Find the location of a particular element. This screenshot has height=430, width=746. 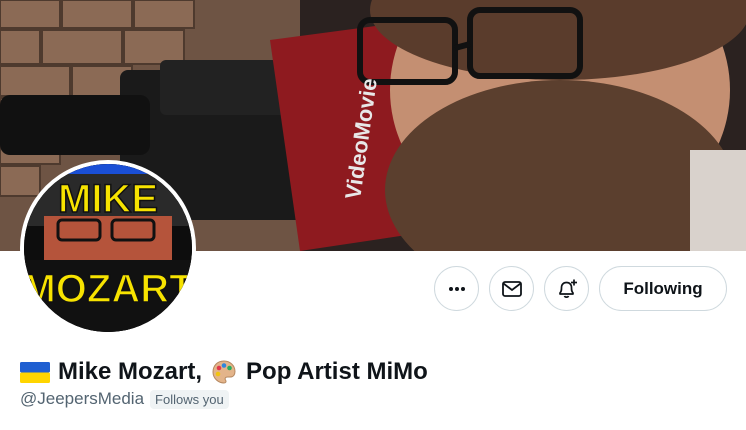

avatar-top-text: MIKE is located at coordinates (108, 199).